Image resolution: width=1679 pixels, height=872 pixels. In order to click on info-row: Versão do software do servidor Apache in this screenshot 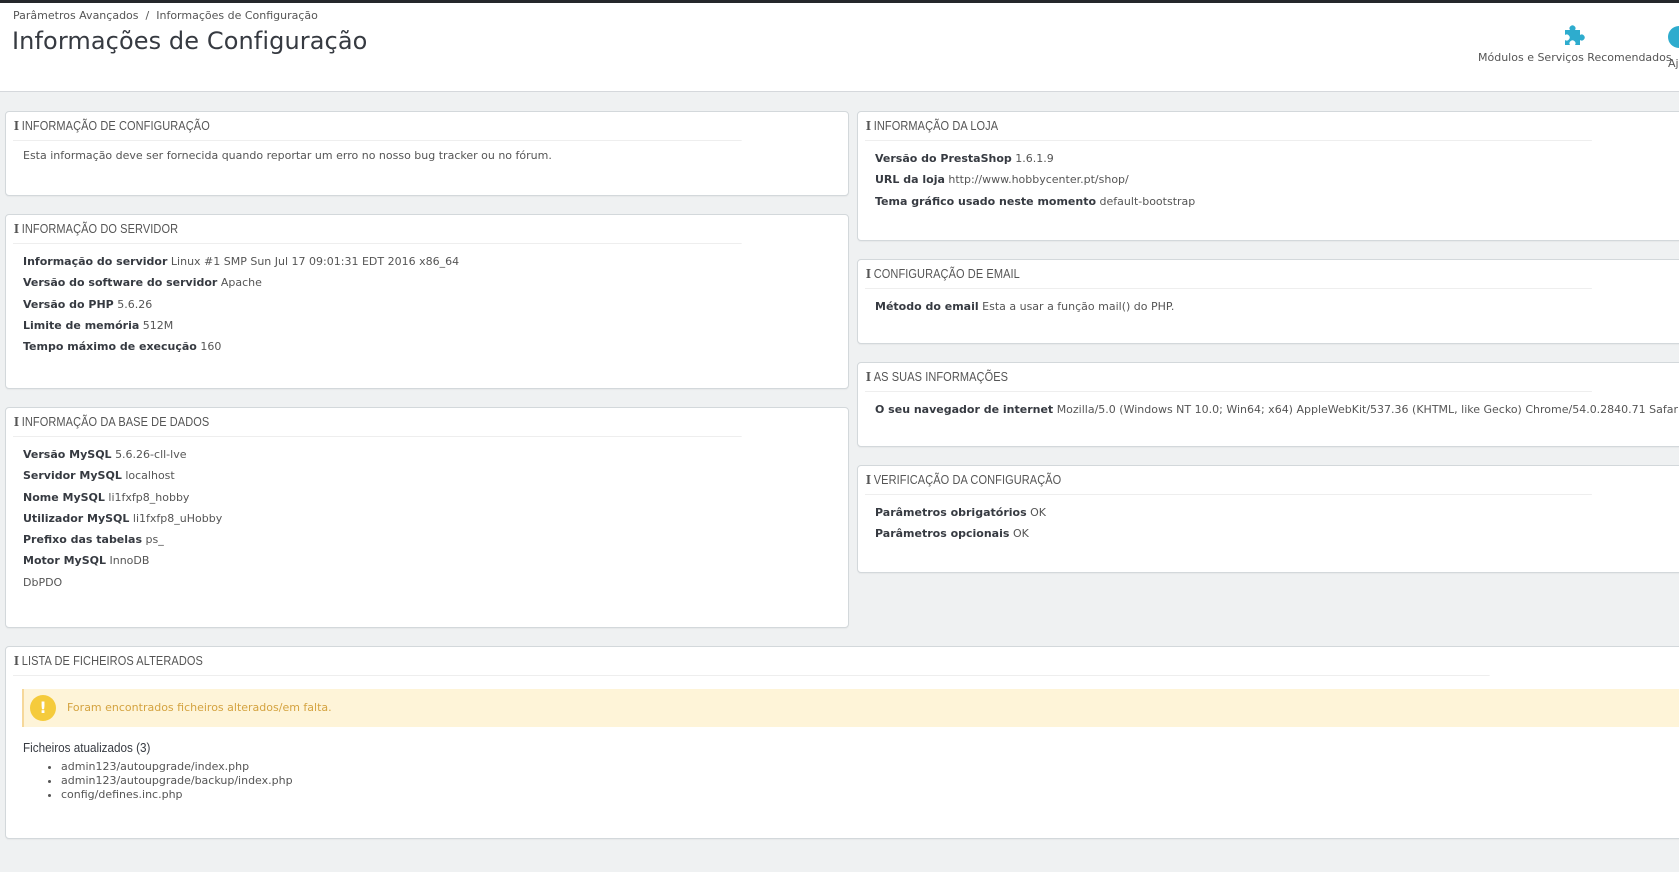, I will do `click(427, 282)`.